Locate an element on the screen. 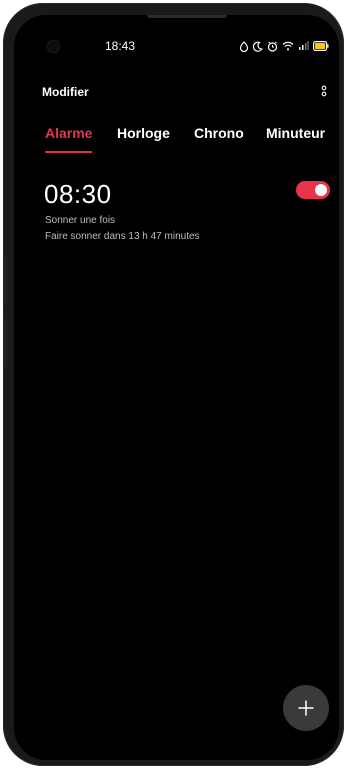 The height and width of the screenshot is (769, 347). toggle-knob is located at coordinates (321, 190).